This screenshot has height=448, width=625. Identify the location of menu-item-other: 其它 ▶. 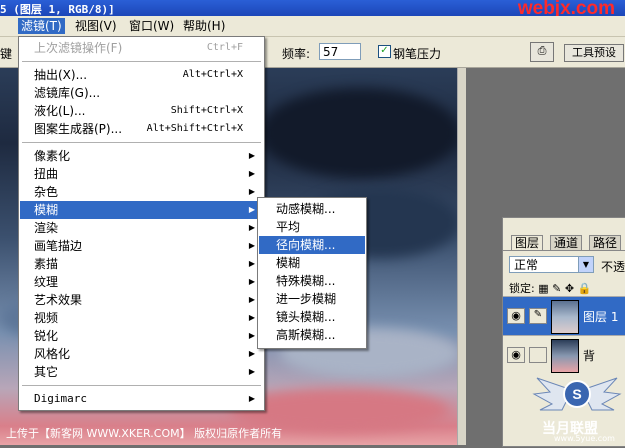
(141, 372).